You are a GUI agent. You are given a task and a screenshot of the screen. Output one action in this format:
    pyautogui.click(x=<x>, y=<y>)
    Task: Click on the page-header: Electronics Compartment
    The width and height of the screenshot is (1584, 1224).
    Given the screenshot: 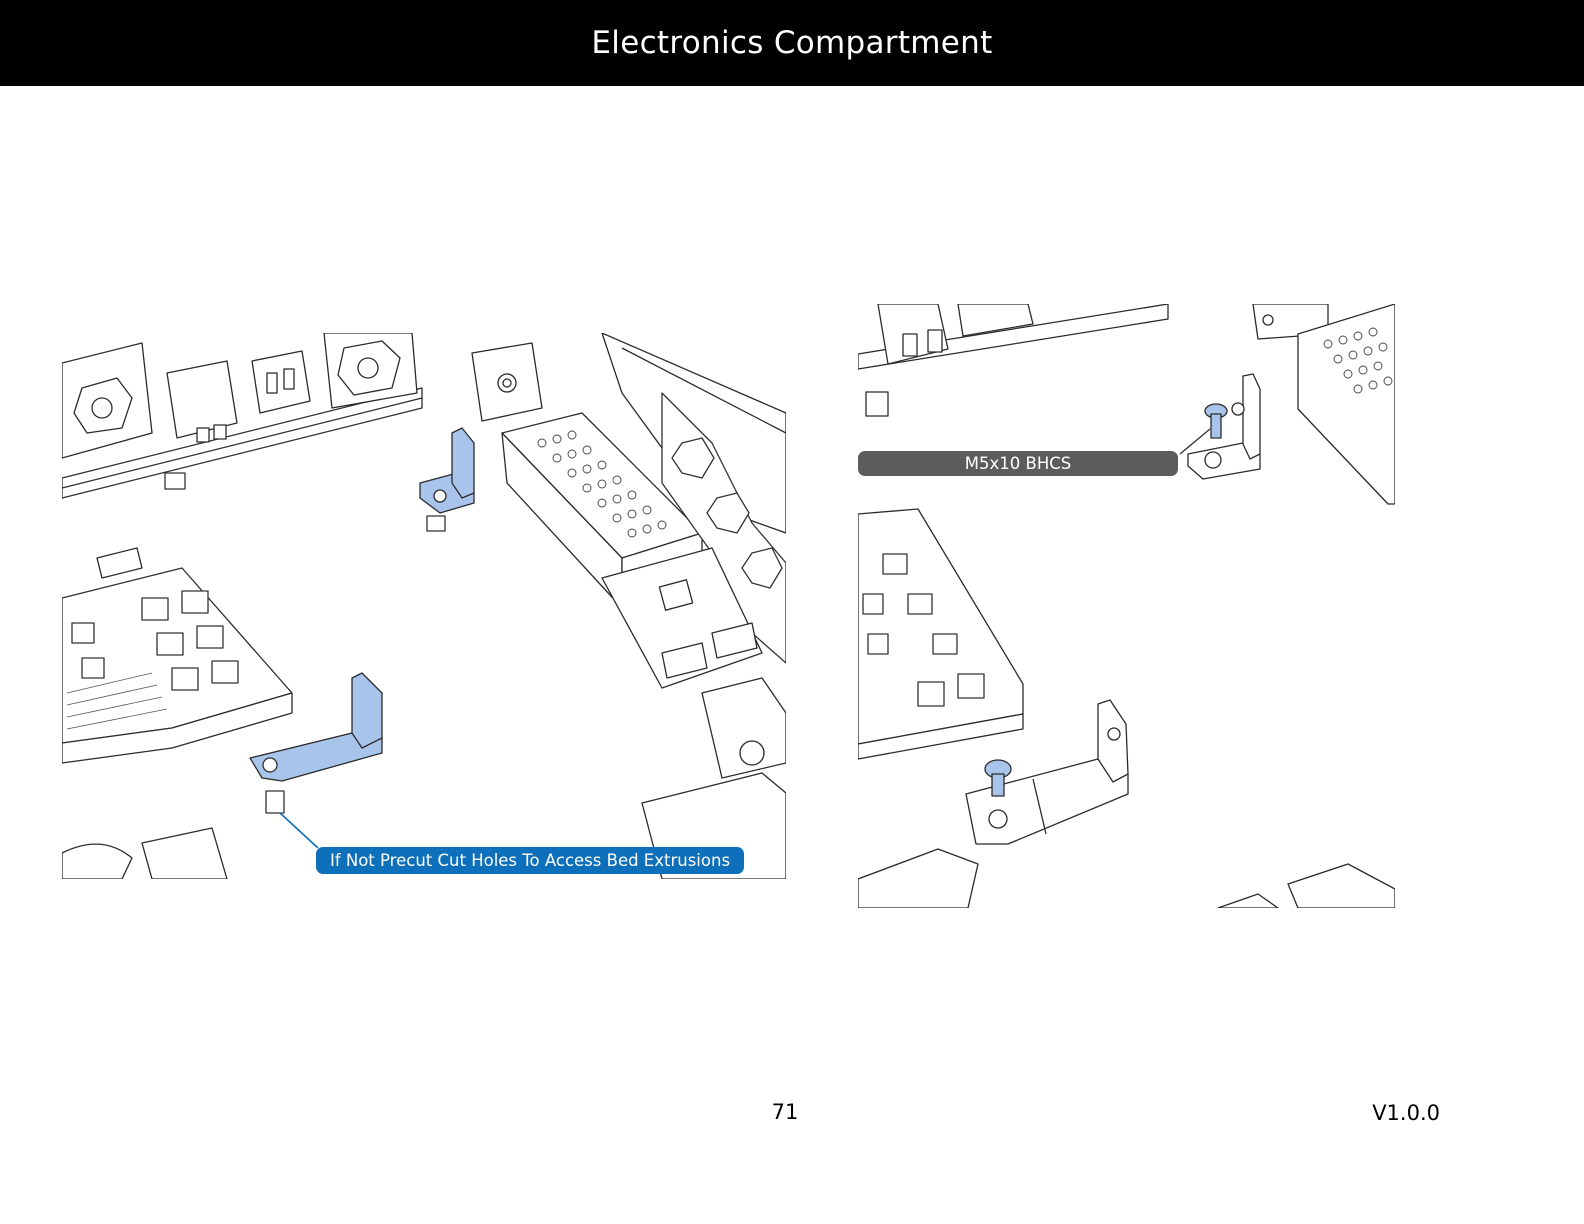 What is the action you would take?
    pyautogui.click(x=792, y=43)
    